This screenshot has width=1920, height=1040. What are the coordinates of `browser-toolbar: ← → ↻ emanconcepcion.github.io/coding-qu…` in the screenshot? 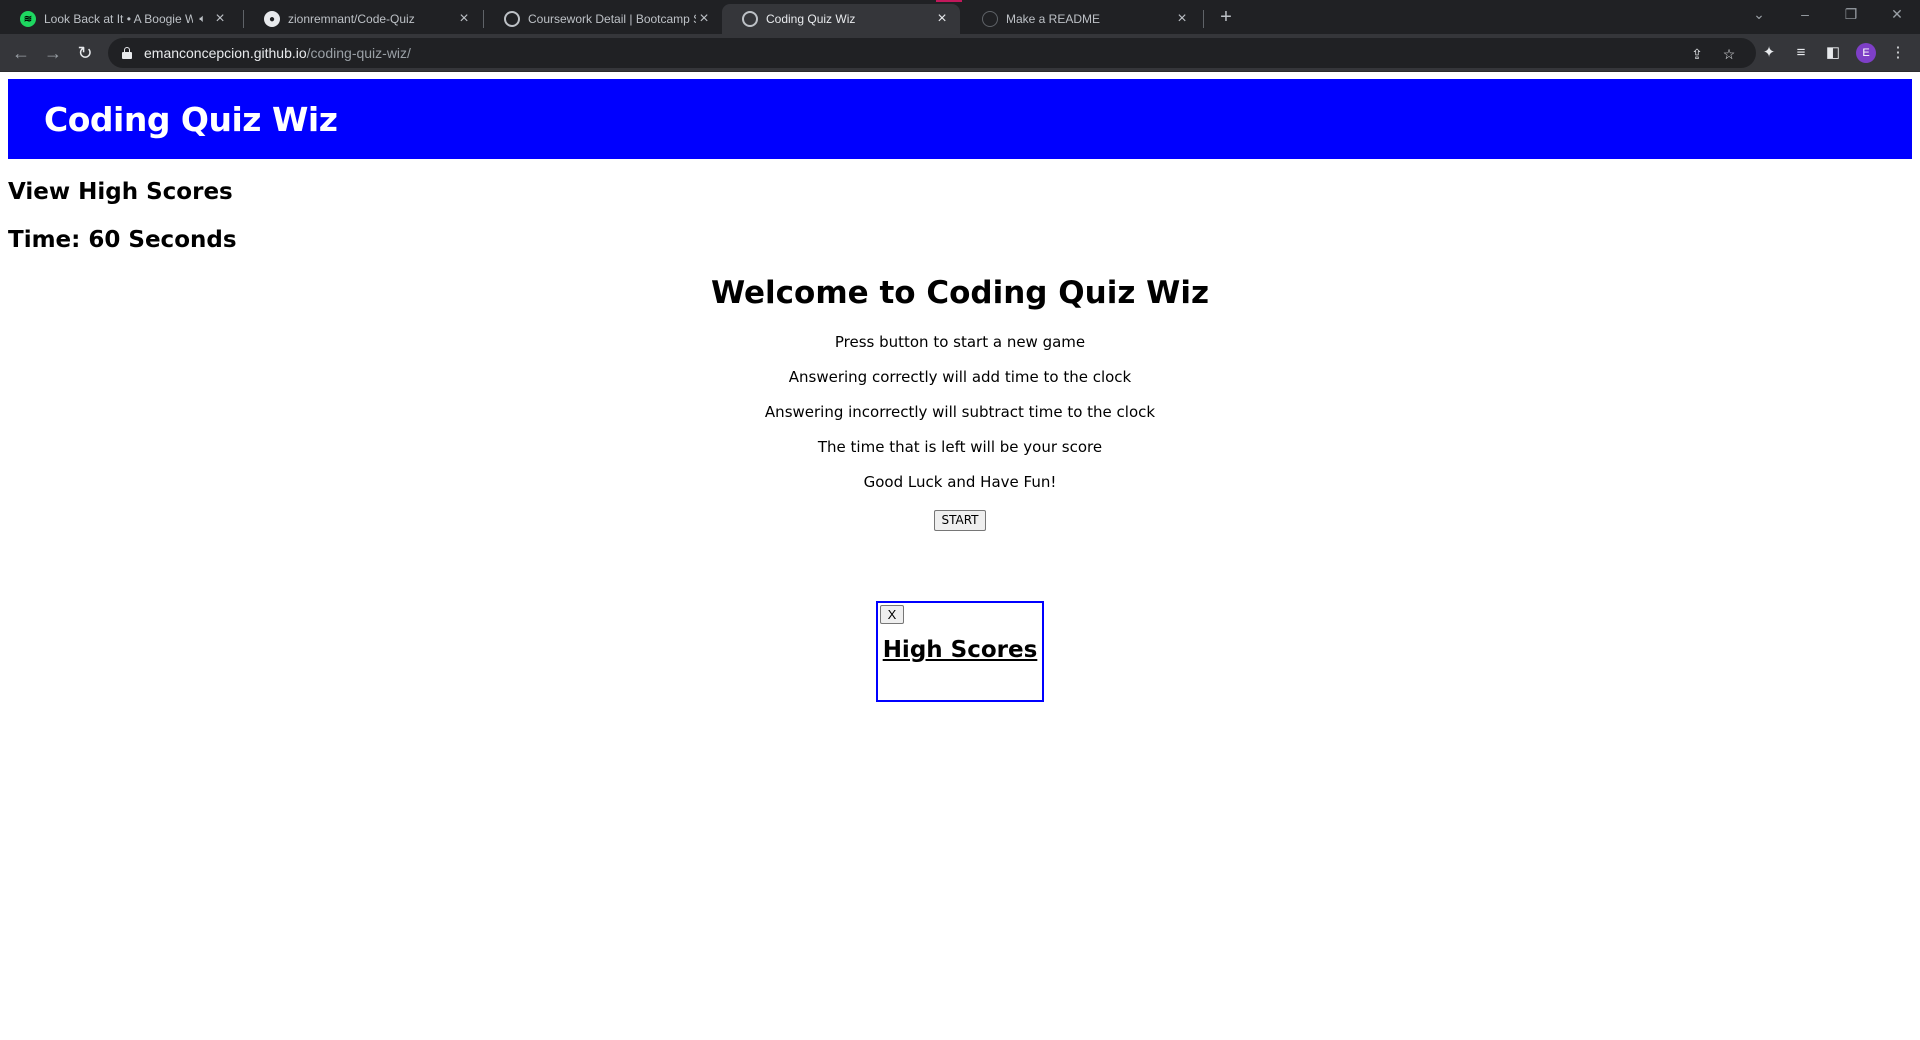 It's located at (960, 53).